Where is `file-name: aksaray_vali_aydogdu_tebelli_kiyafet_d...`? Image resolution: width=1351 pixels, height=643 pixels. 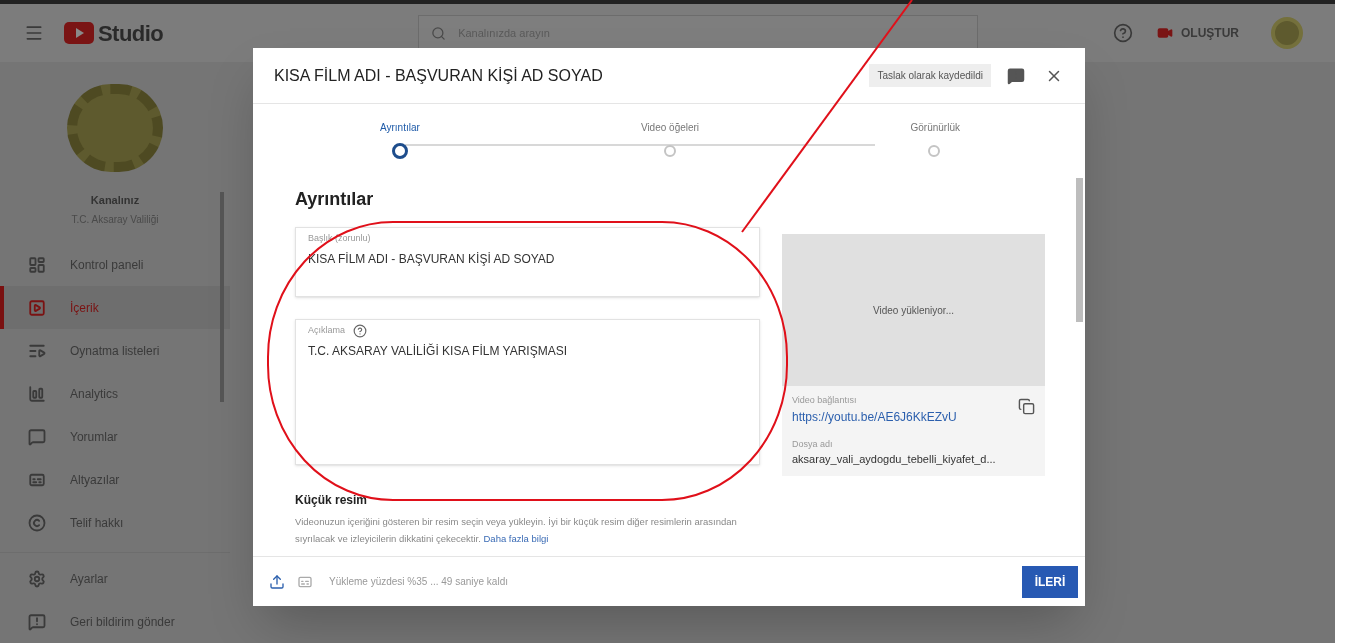
file-name: aksaray_vali_aydogdu_tebelli_kiyafet_d... is located at coordinates (894, 459).